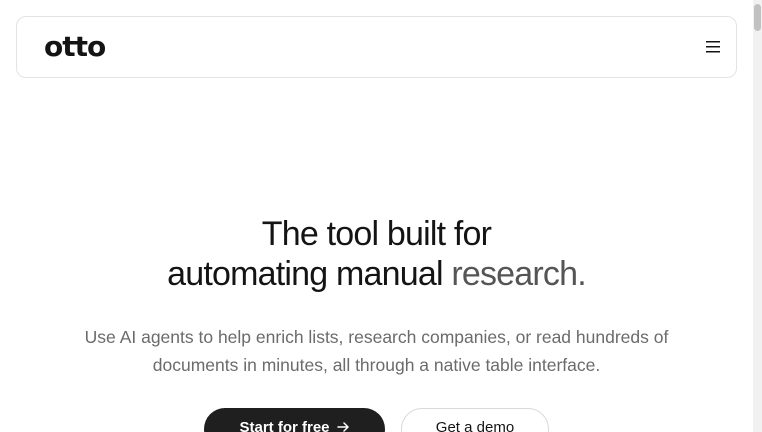 Image resolution: width=762 pixels, height=432 pixels. I want to click on hero-title-line-1: The tool built for, so click(376, 234).